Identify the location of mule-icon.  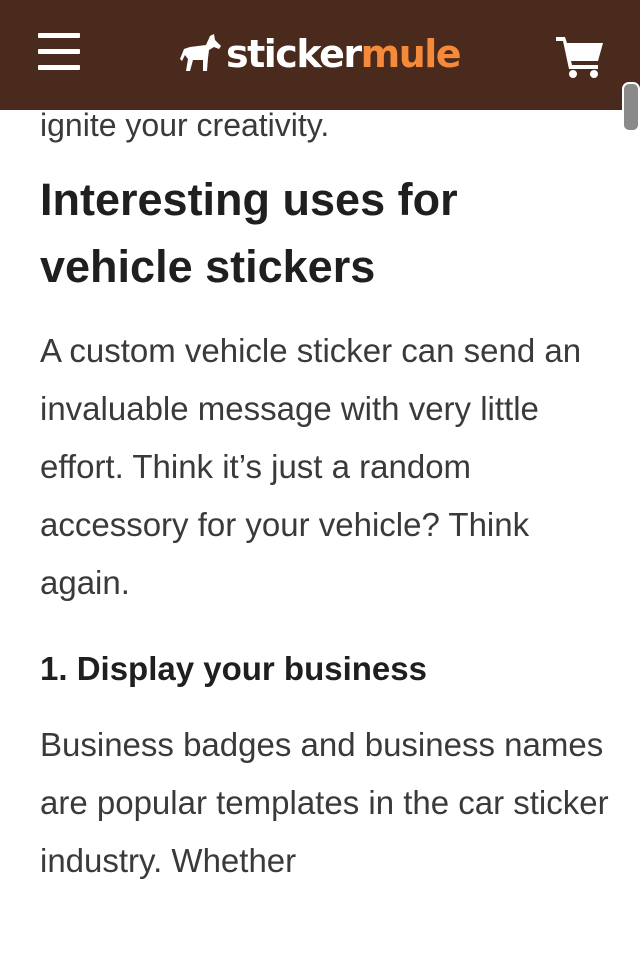
(200, 52).